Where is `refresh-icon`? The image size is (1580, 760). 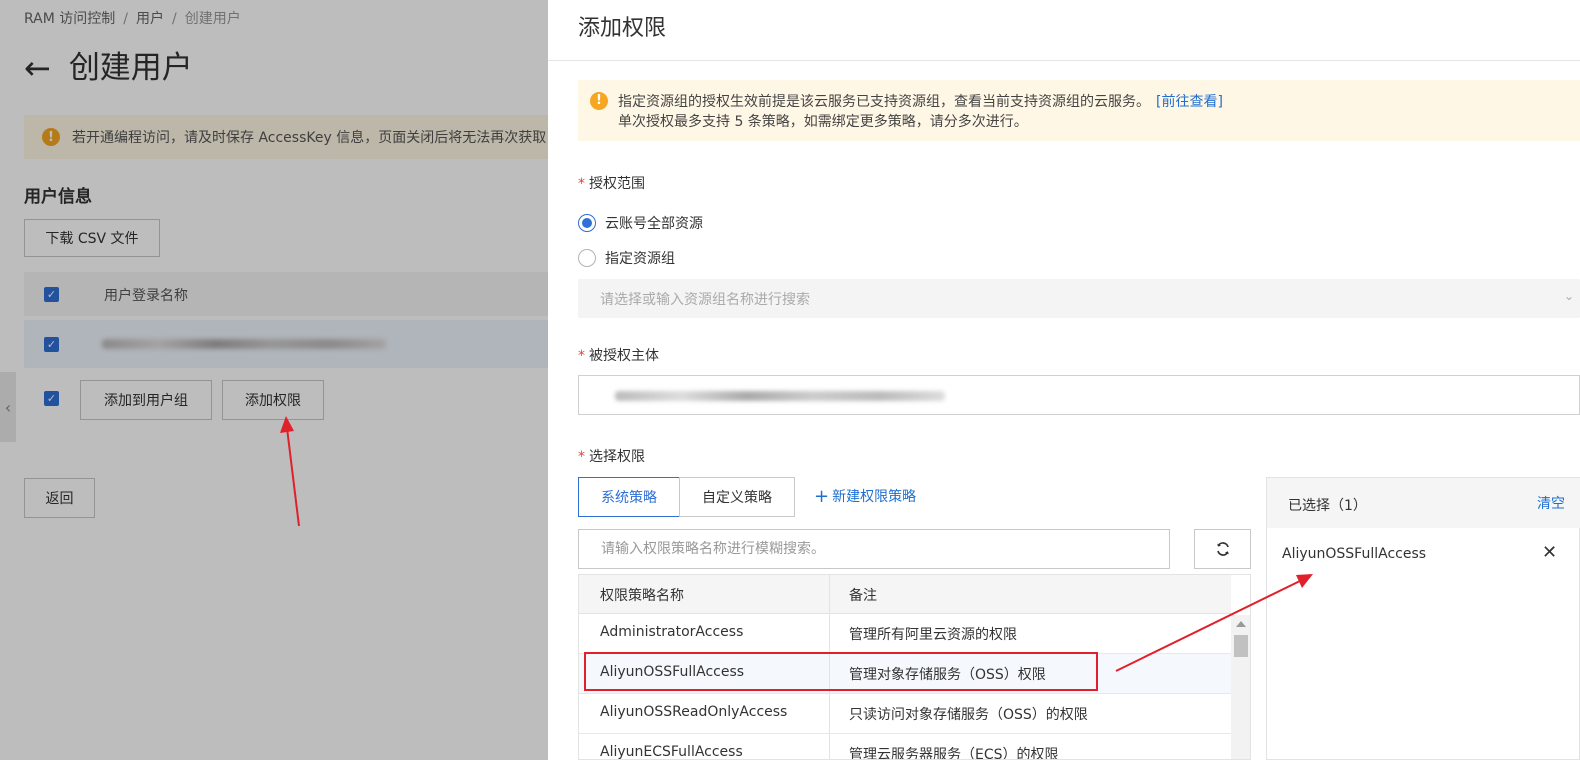 refresh-icon is located at coordinates (1222, 549).